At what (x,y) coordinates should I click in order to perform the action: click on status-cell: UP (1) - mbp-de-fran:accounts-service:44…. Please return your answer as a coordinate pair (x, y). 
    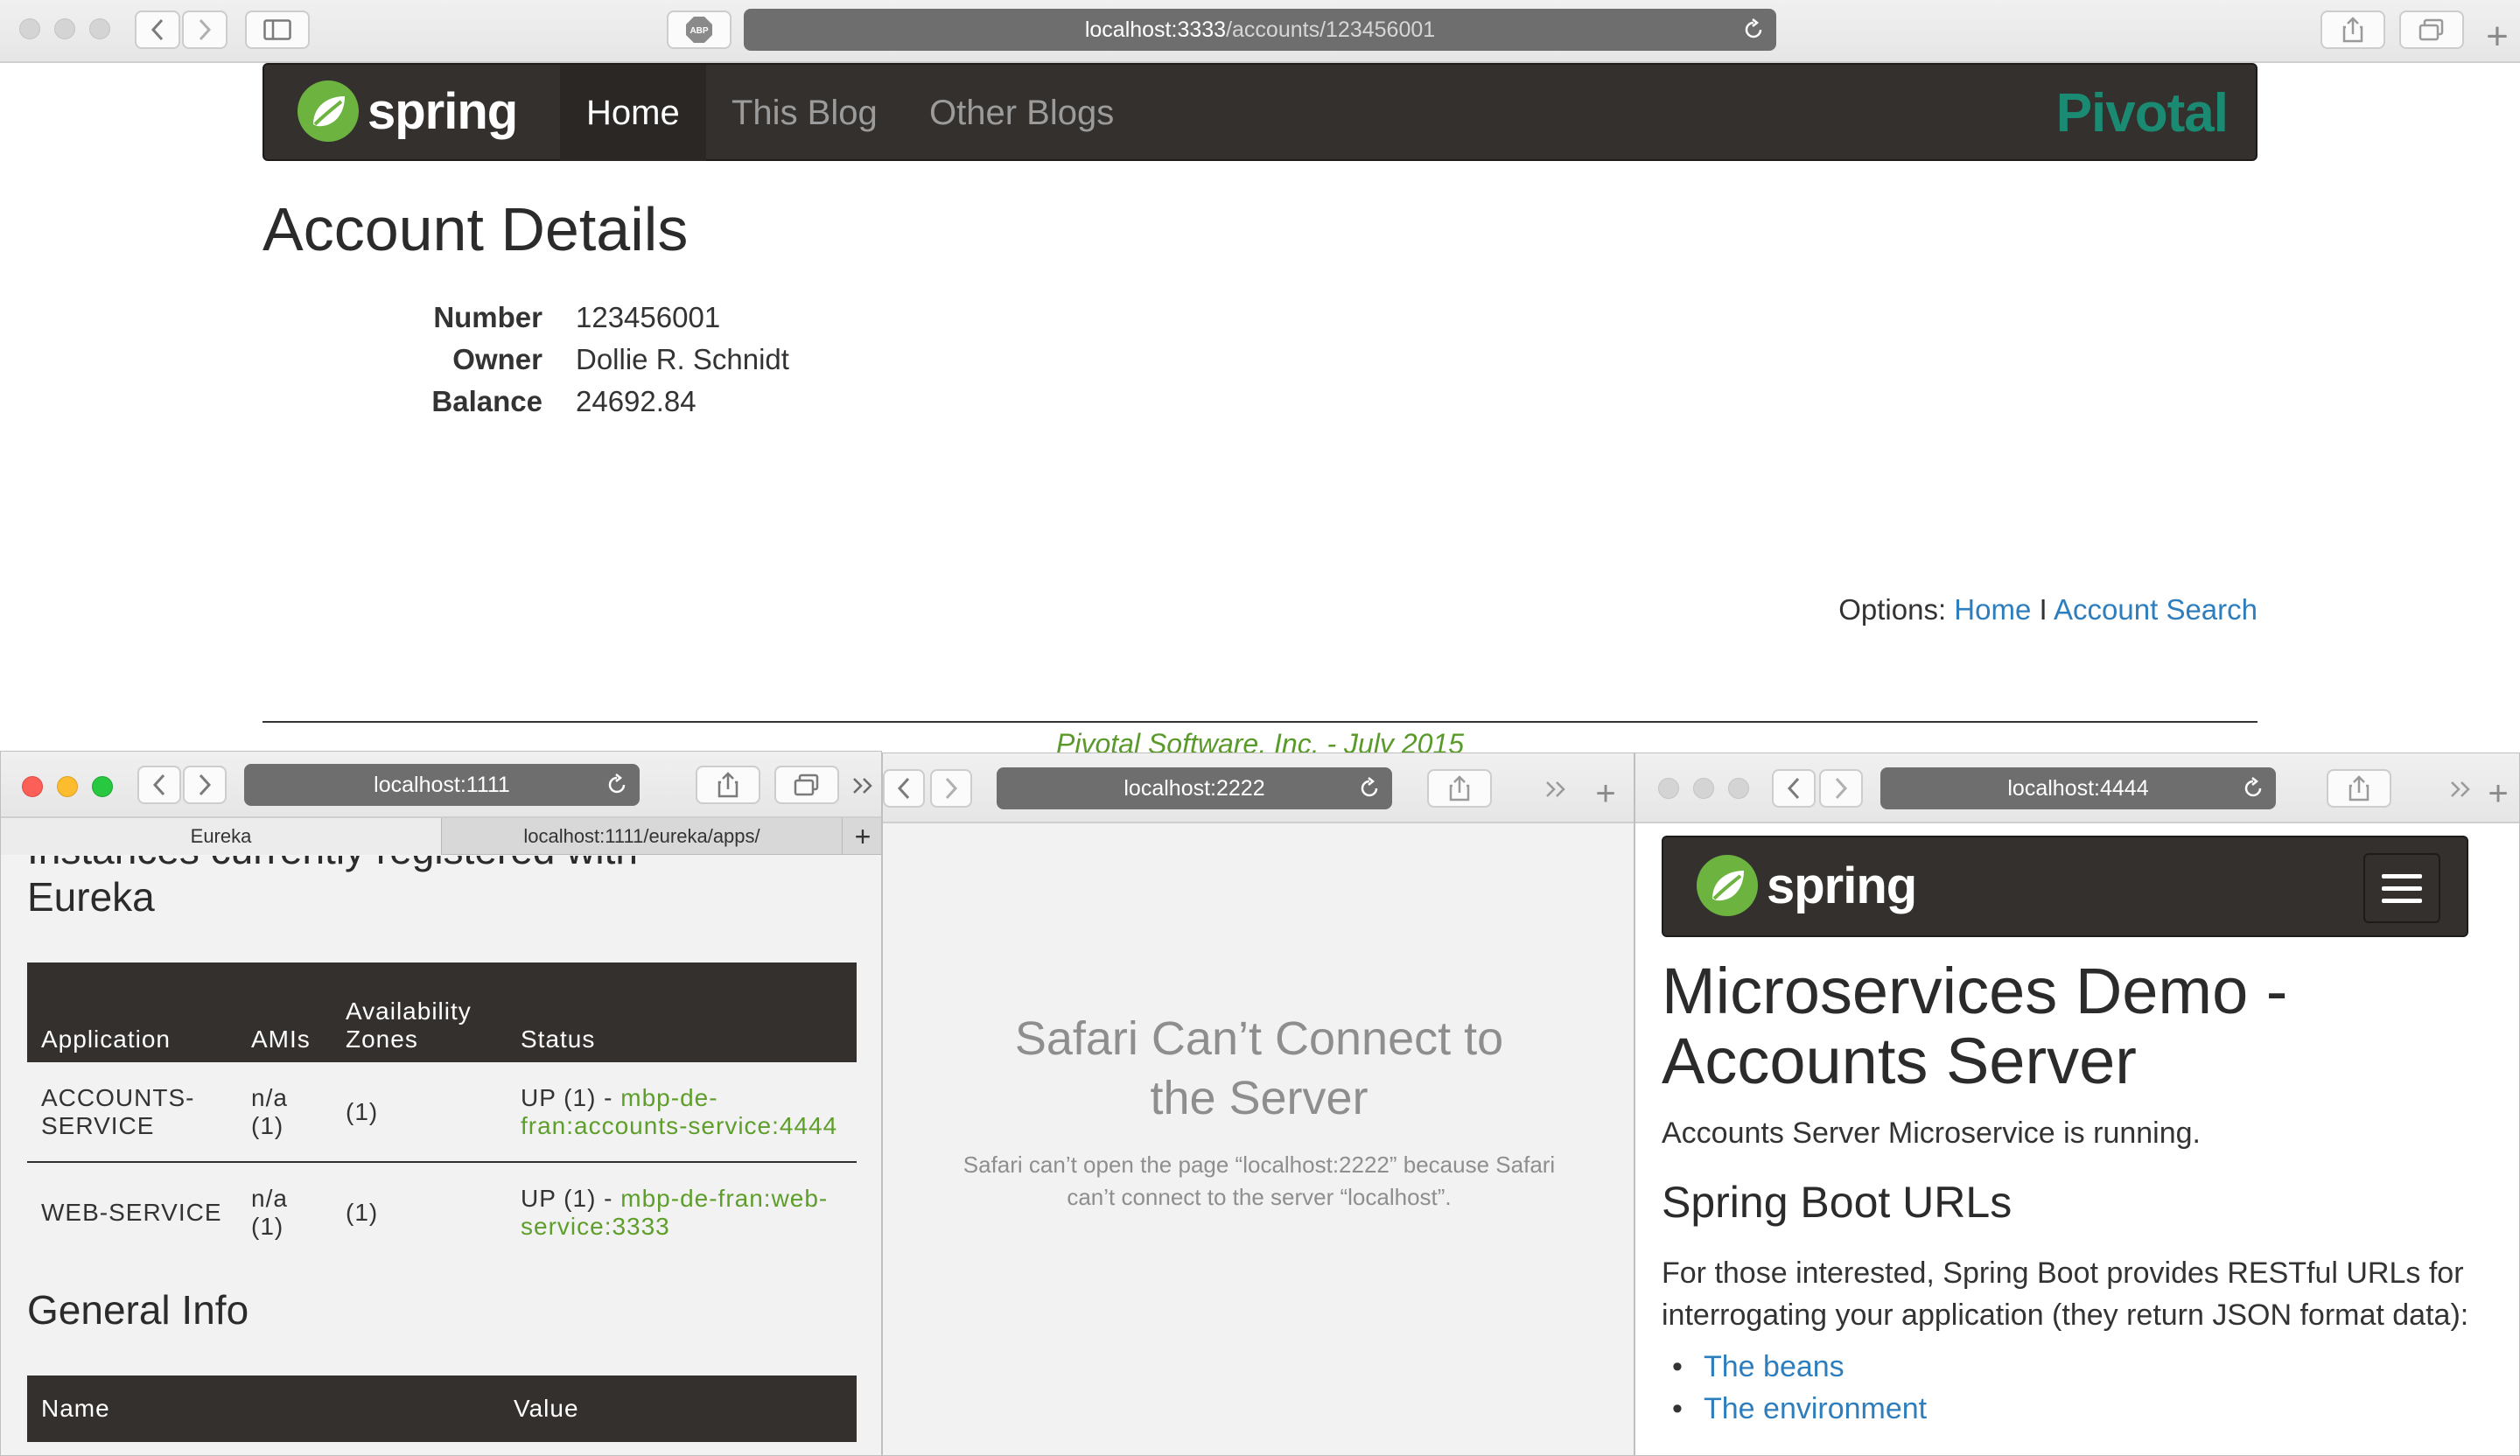
    Looking at the image, I should click on (682, 1112).